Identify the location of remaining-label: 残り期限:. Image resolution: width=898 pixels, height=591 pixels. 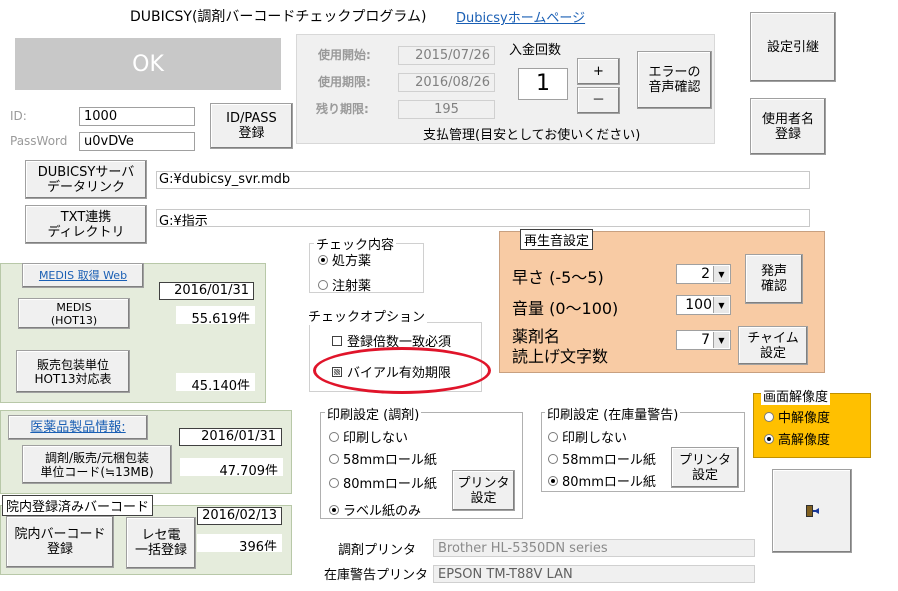
(342, 109).